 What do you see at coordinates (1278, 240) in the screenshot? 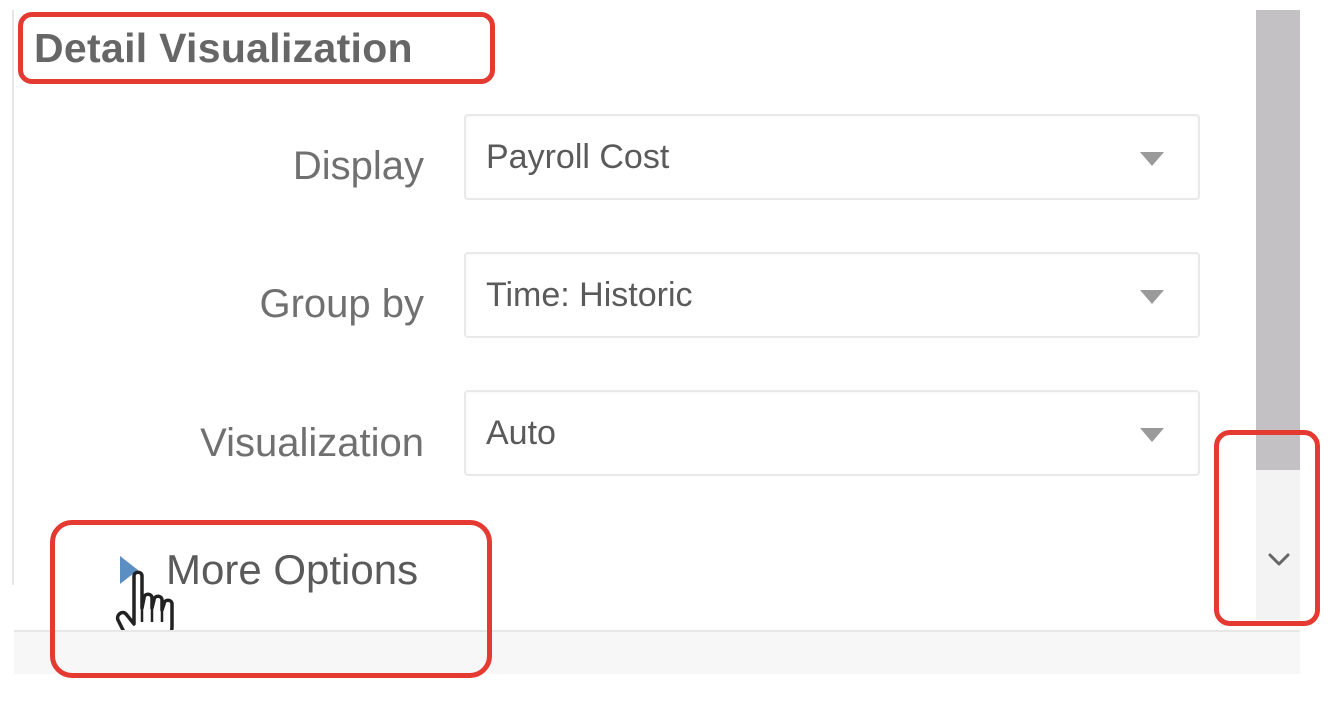
I see `scrollbar-thumb` at bounding box center [1278, 240].